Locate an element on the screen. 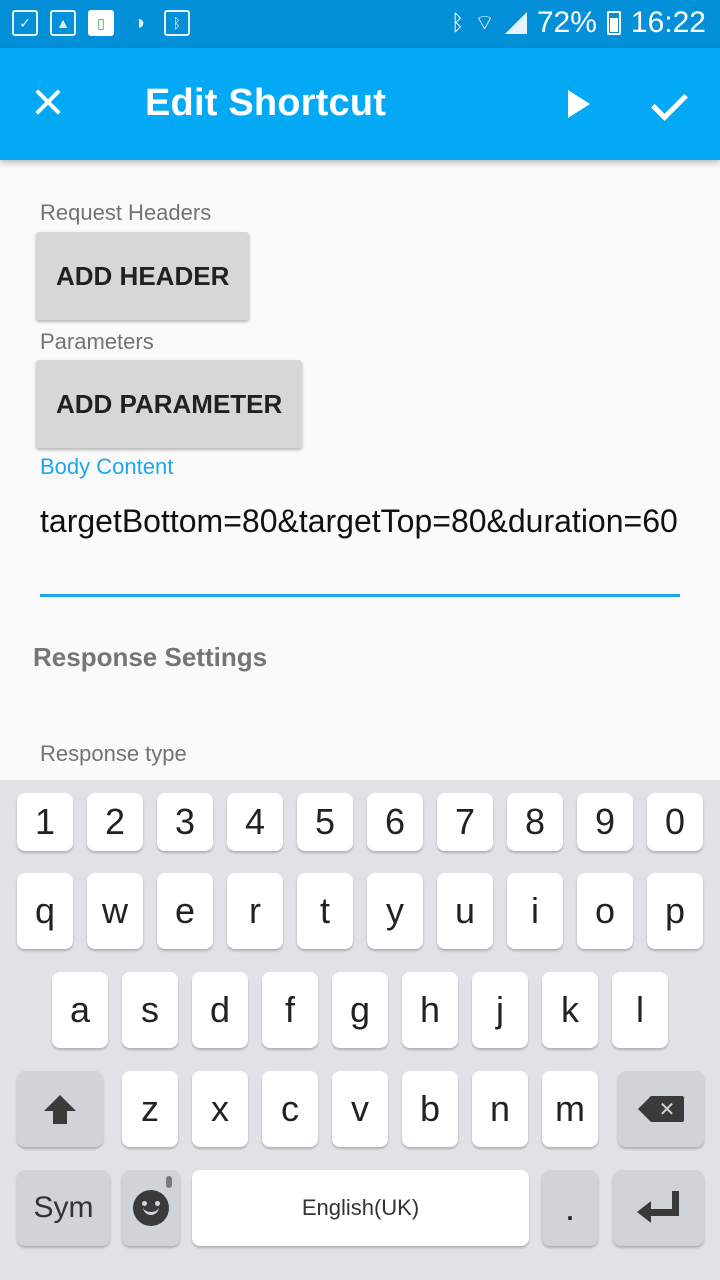  backspace-icon: ✕ is located at coordinates (661, 1109).